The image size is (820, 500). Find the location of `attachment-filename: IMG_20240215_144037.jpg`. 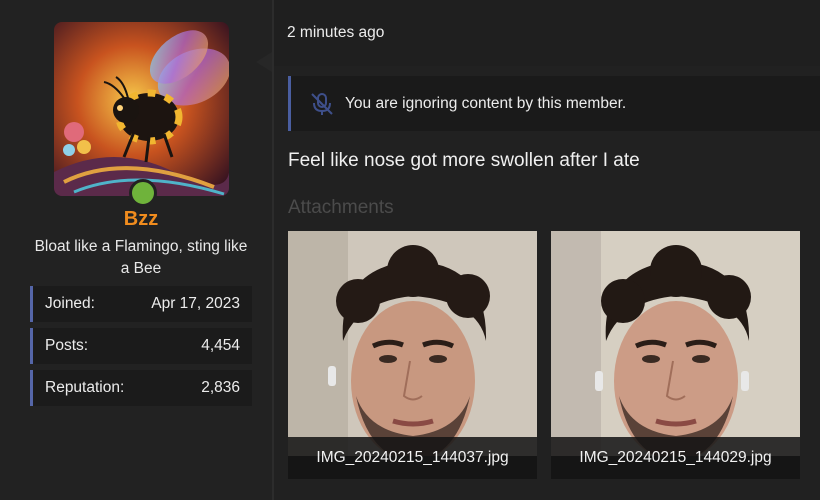

attachment-filename: IMG_20240215_144037.jpg is located at coordinates (412, 458).